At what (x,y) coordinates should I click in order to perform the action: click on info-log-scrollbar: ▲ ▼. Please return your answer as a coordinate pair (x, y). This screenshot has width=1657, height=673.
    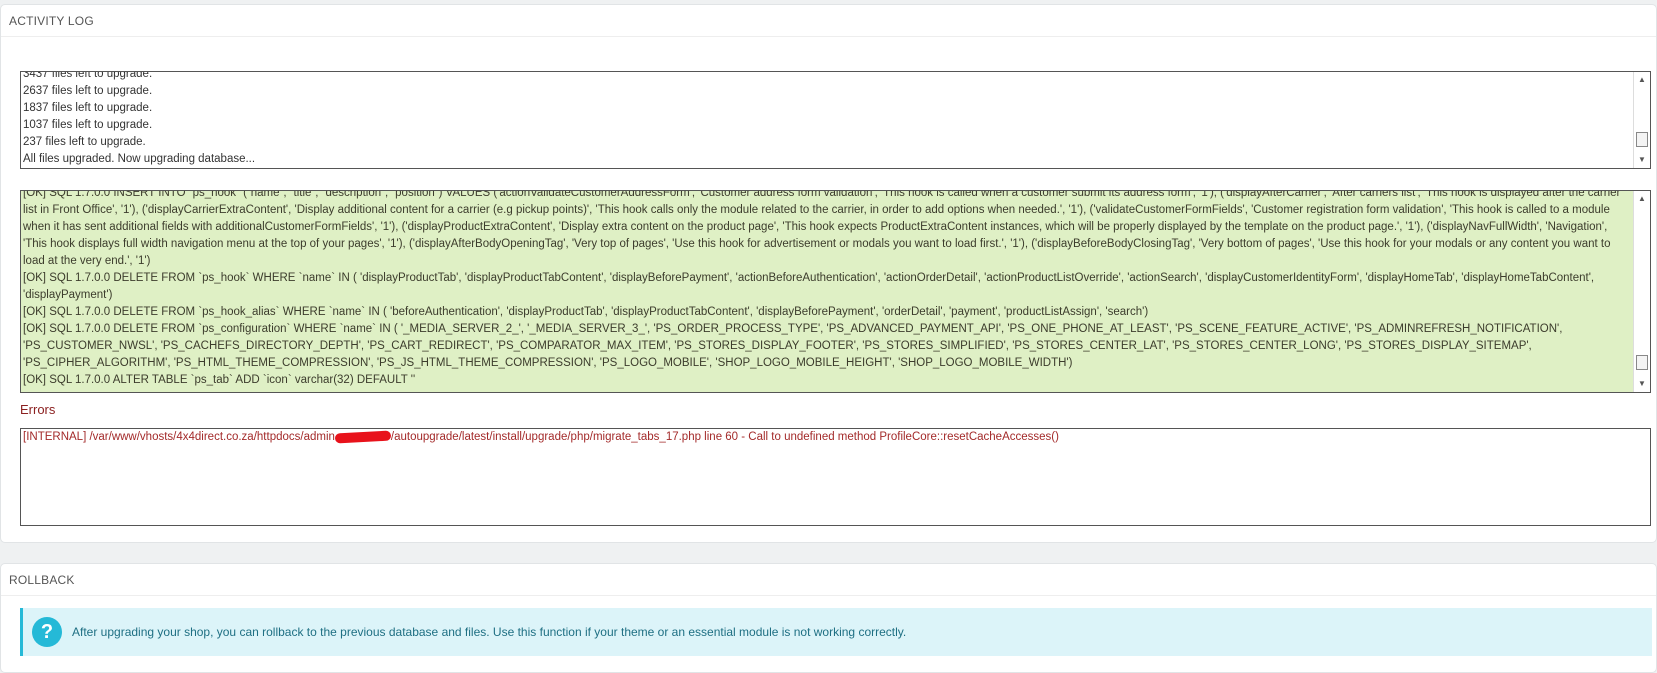
    Looking at the image, I should click on (1641, 291).